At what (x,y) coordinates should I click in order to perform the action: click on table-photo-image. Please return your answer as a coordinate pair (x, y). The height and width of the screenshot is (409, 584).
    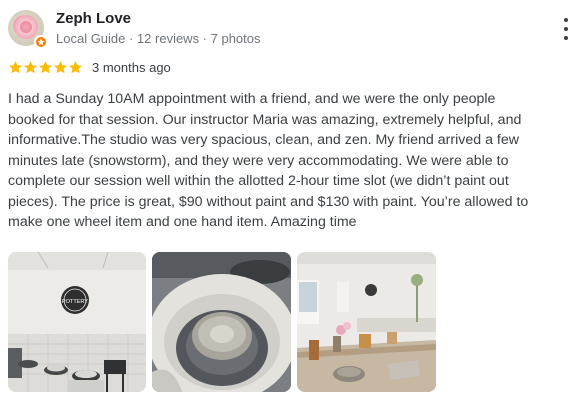
    Looking at the image, I should click on (366, 322).